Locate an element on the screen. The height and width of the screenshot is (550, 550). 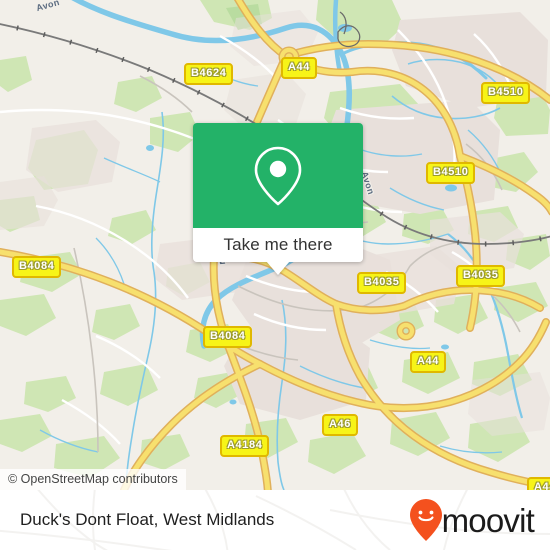
road-shield-b4624-1: B4624 is located at coordinates (209, 74).